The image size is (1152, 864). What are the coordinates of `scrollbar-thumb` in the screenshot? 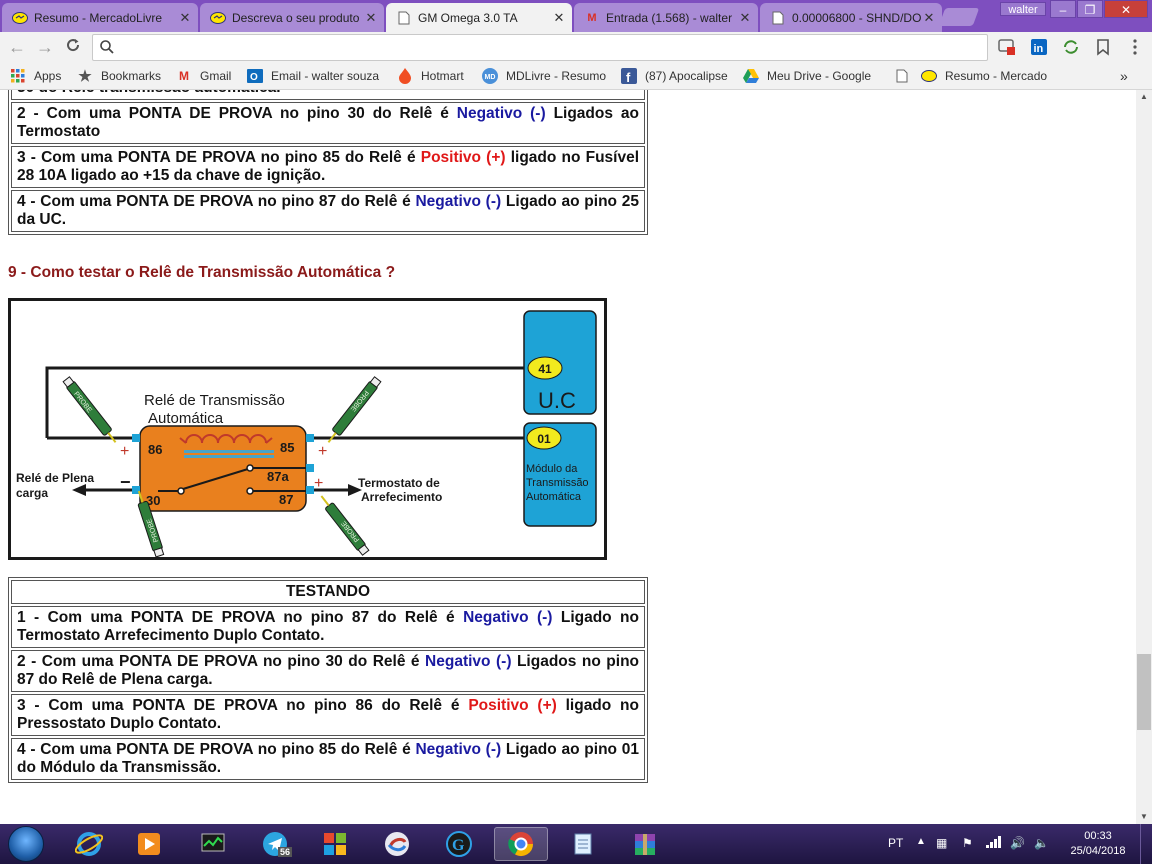 It's located at (1144, 692).